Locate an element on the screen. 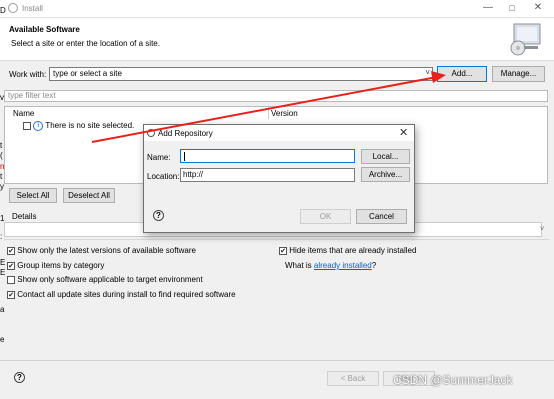  select-all-button: Select All is located at coordinates (33, 195).